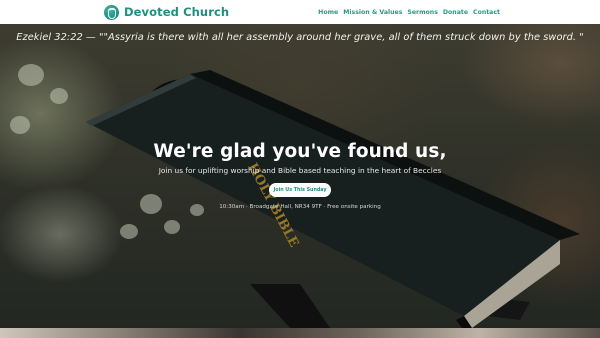  Describe the element at coordinates (372, 12) in the screenshot. I see `nav-mission-values: Mission & Values` at that location.